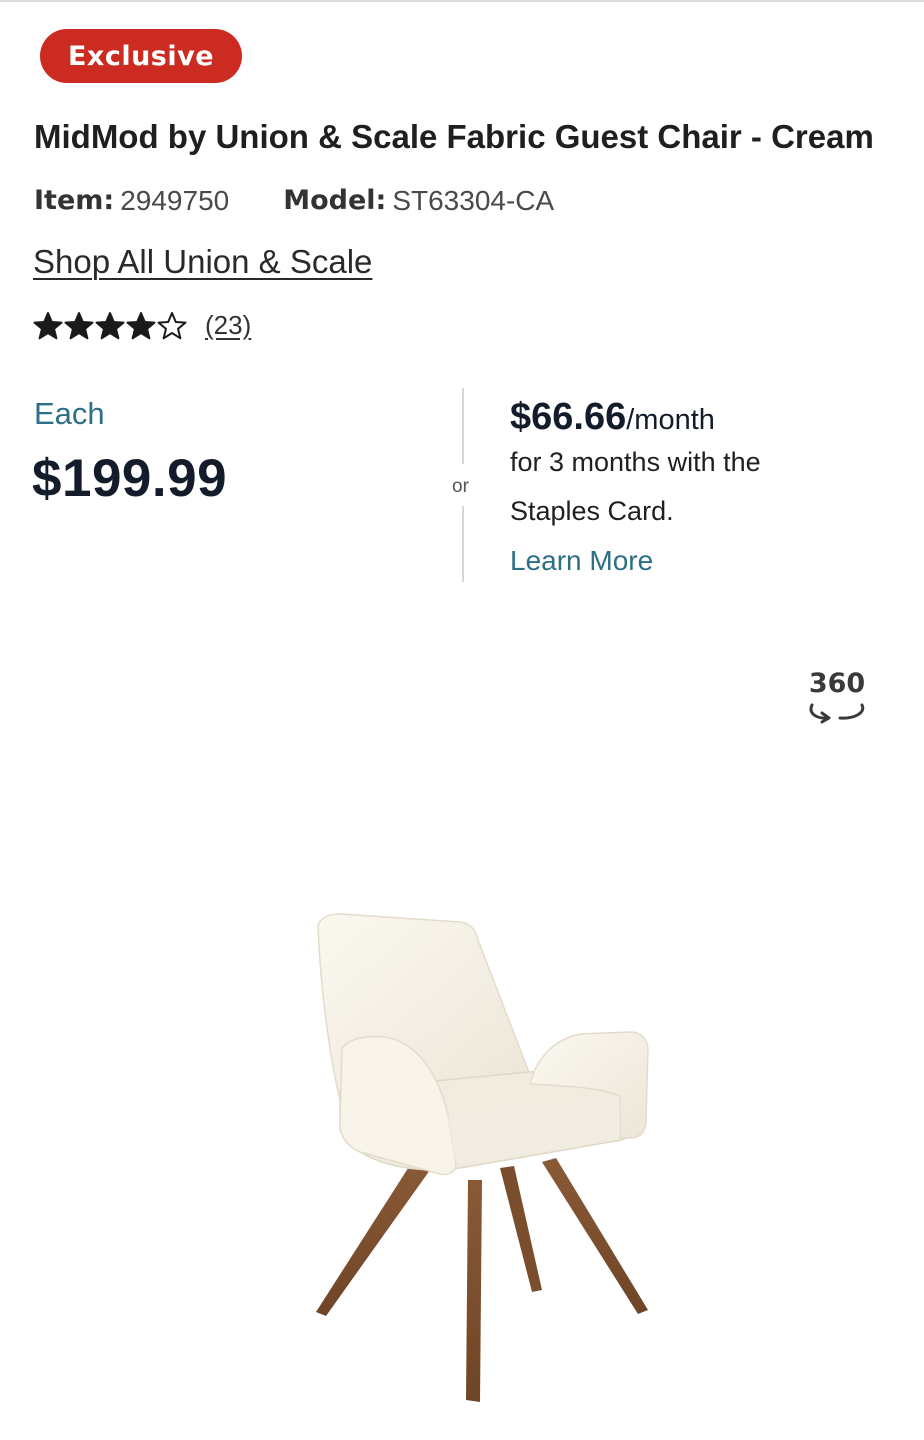 The image size is (924, 1440). What do you see at coordinates (670, 420) in the screenshot?
I see `monthly-suffix: /month` at bounding box center [670, 420].